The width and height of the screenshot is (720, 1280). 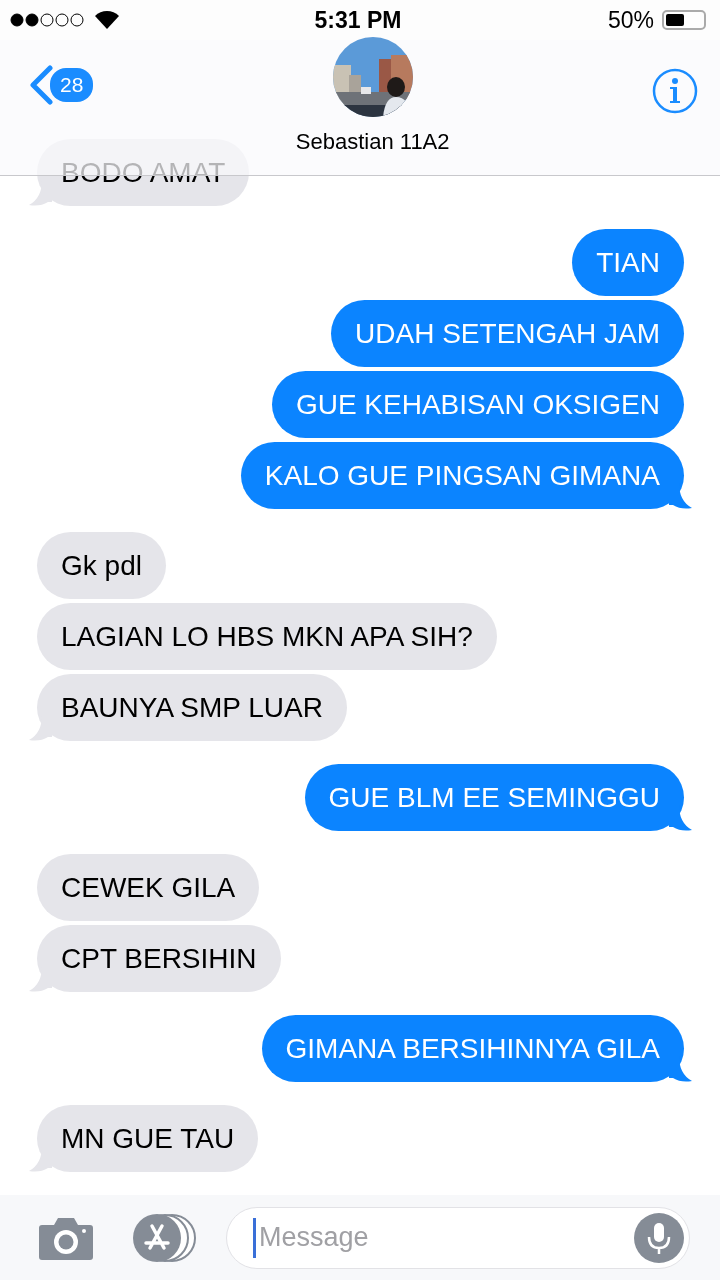 I want to click on text-cursor, so click(x=254, y=1237).